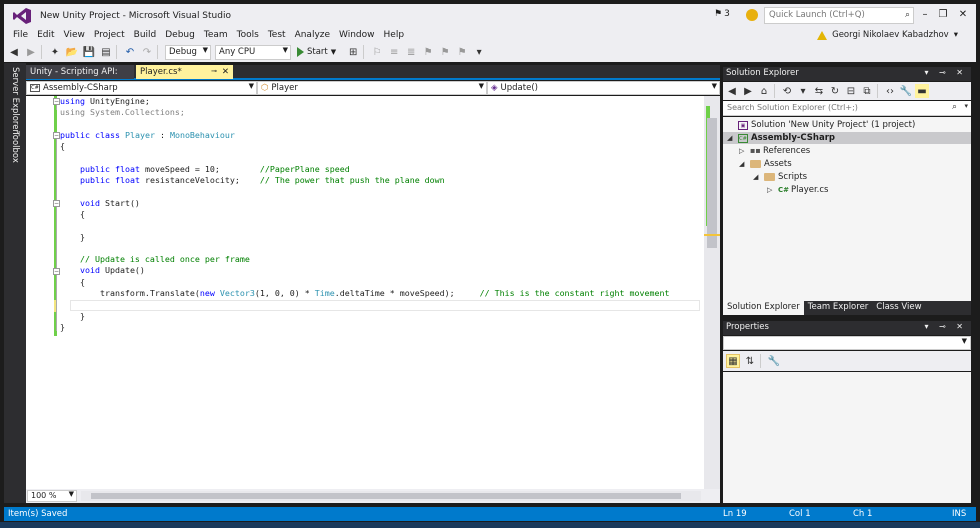  Describe the element at coordinates (357, 35) in the screenshot. I see `menu-window: Window` at that location.